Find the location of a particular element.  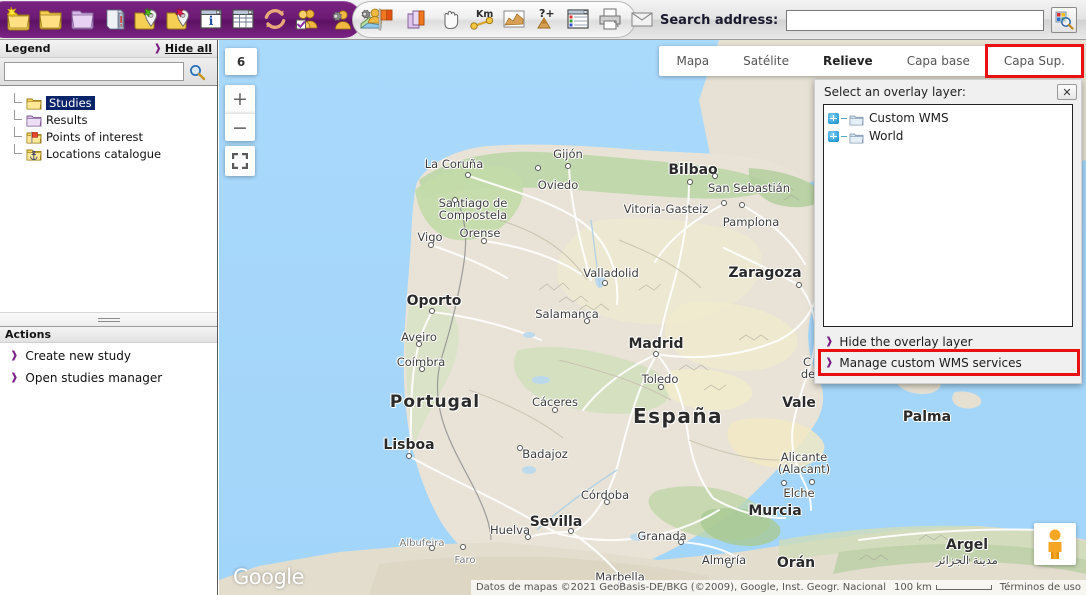

overlay-layer-list: Custom WMS World is located at coordinates (948, 215).